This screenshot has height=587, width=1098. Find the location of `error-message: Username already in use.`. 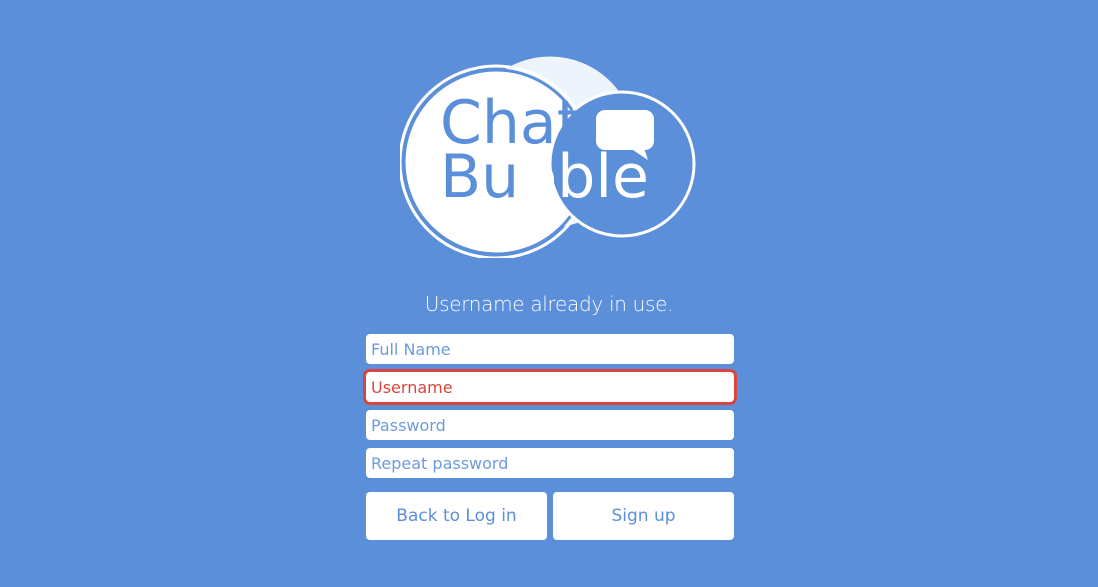

error-message: Username already in use. is located at coordinates (549, 304).